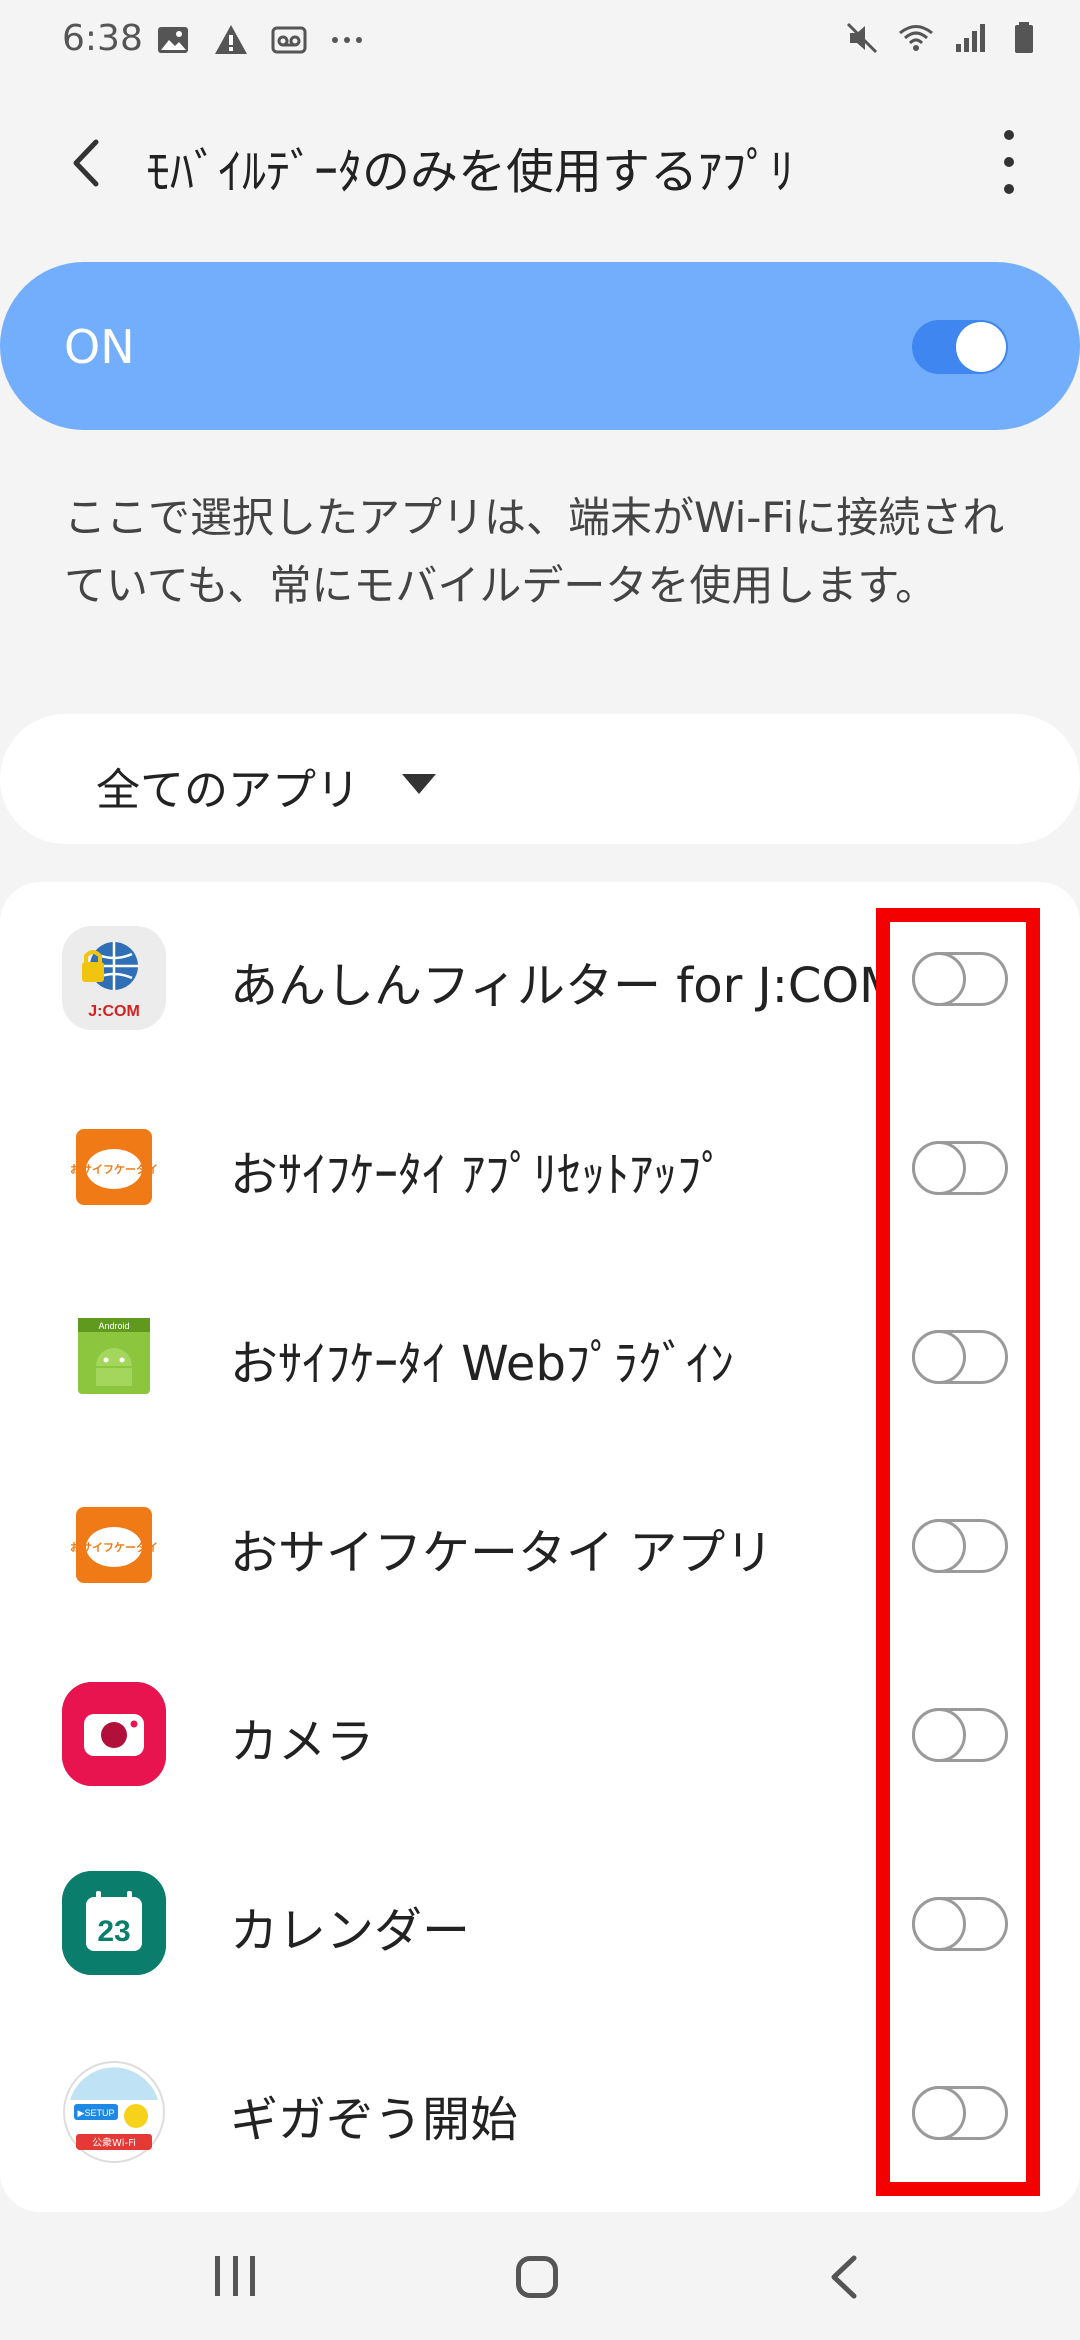 The image size is (1080, 2340). Describe the element at coordinates (419, 784) in the screenshot. I see `caret-down-icon` at that location.